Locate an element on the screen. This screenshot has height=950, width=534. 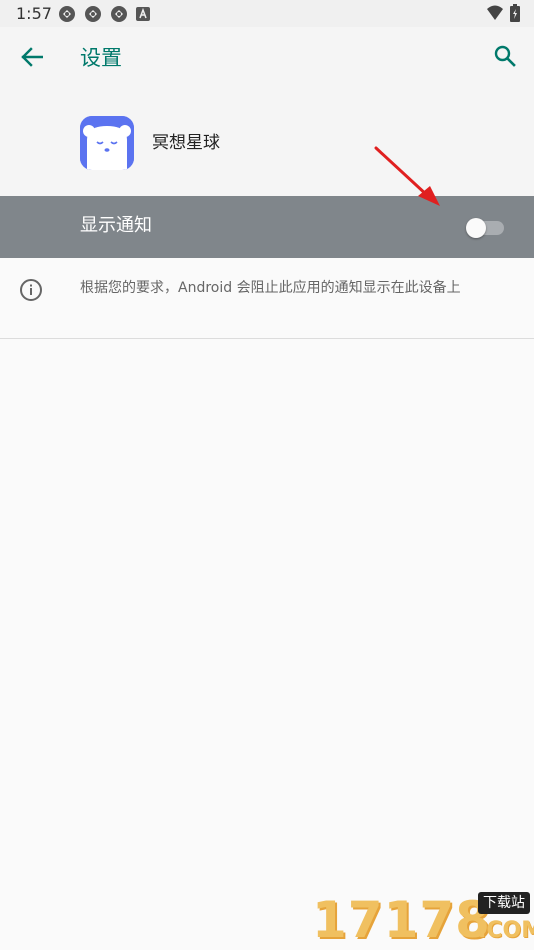
watermark-badge: 下载站 is located at coordinates (504, 903).